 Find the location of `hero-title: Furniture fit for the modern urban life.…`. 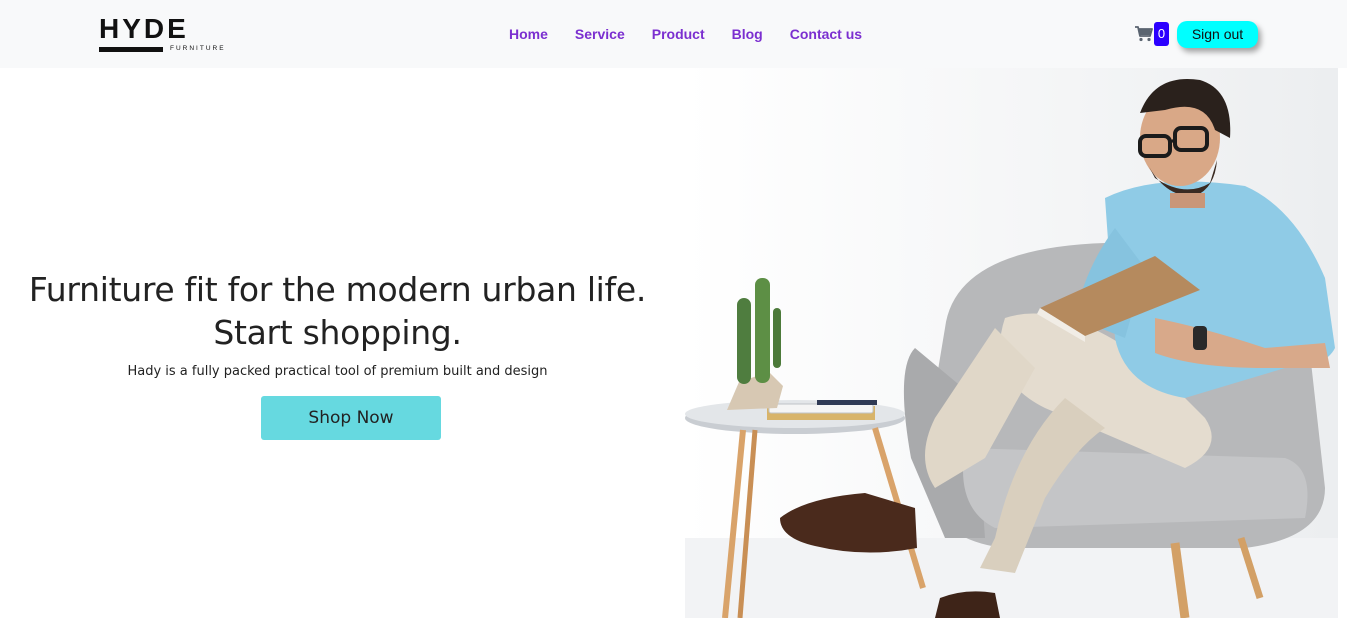

hero-title: Furniture fit for the modern urban life.… is located at coordinates (337, 311).